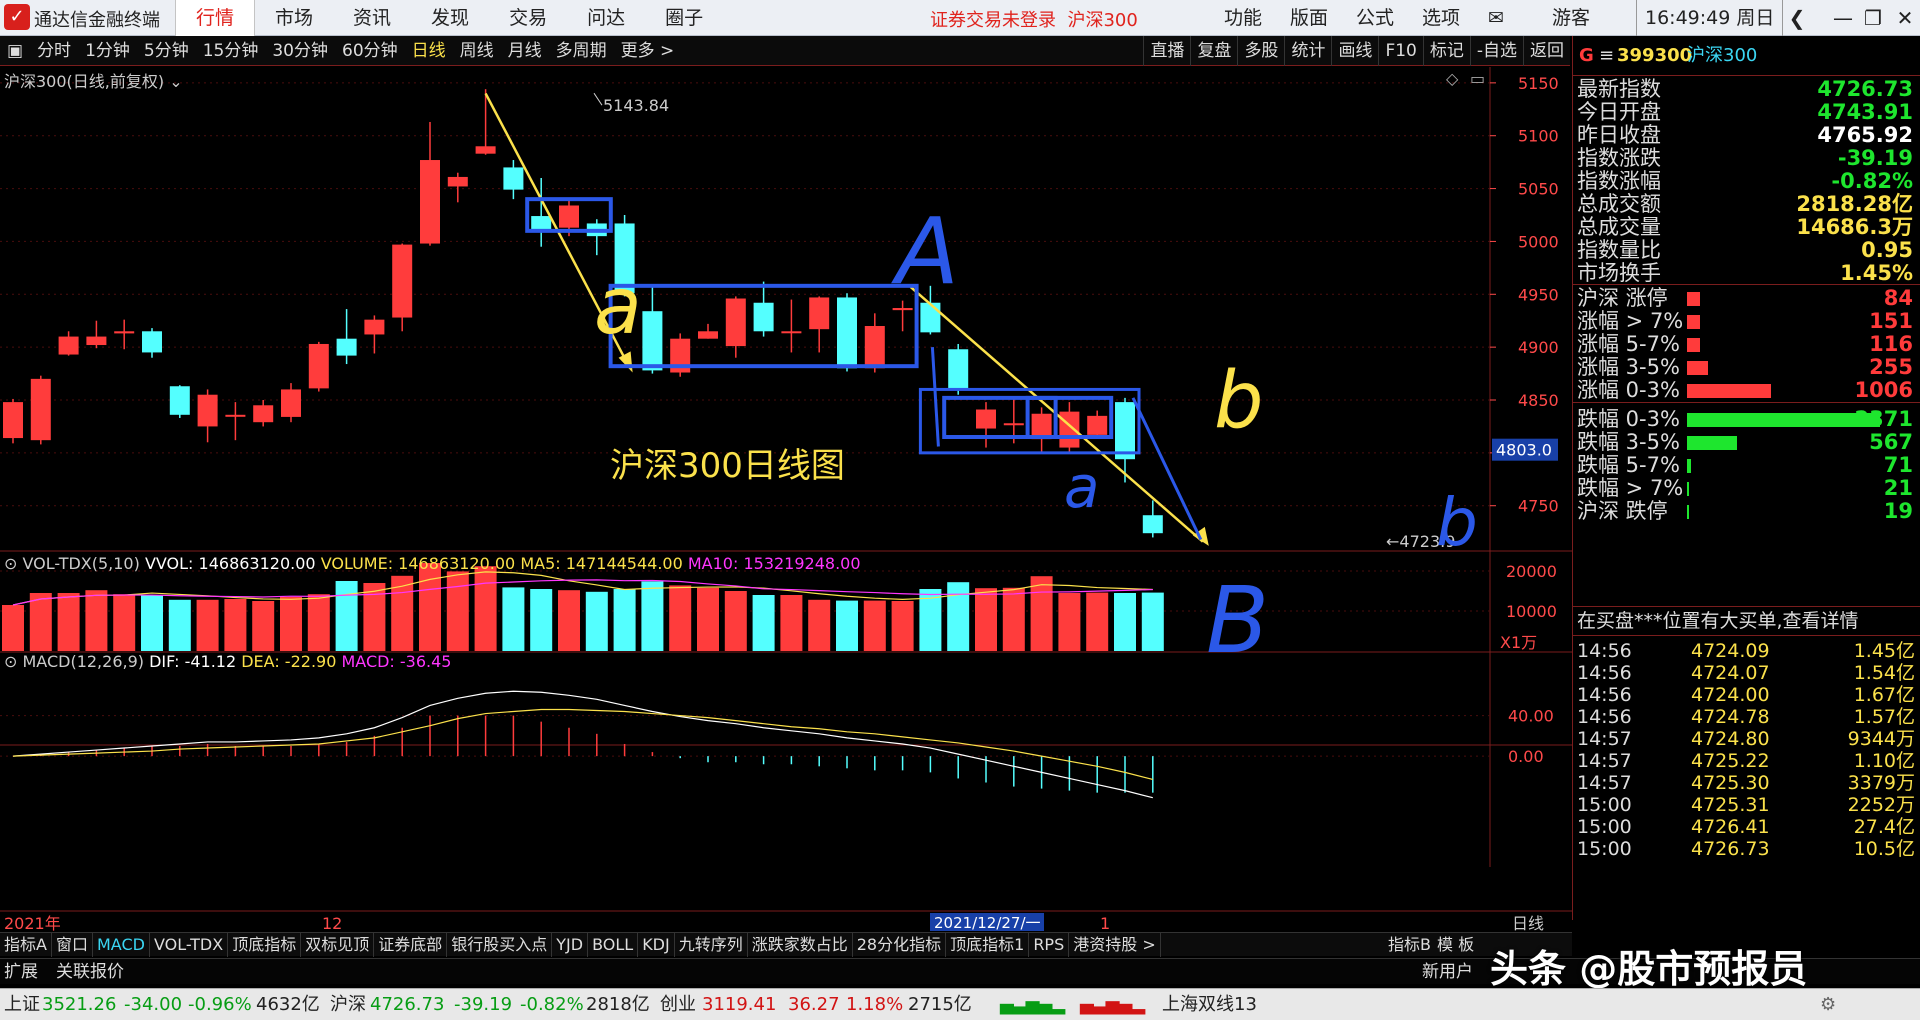 Image resolution: width=1920 pixels, height=1020 pixels. Describe the element at coordinates (684, 18) in the screenshot. I see `menu-quanzi: 圈子` at that location.